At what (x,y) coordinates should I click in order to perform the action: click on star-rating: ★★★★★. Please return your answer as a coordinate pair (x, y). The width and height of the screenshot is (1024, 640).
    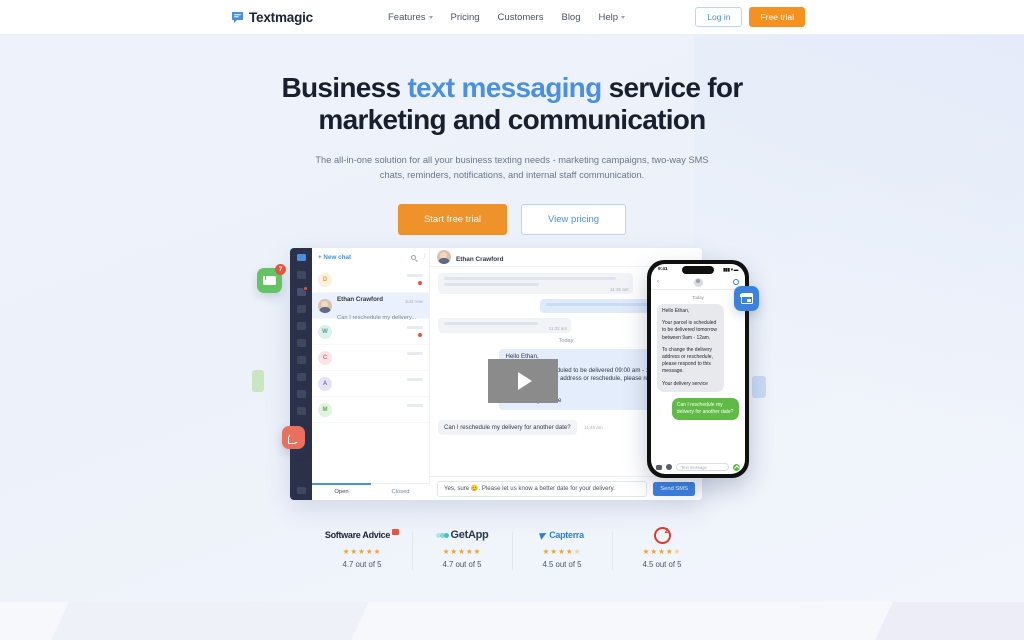
    Looking at the image, I should click on (662, 551).